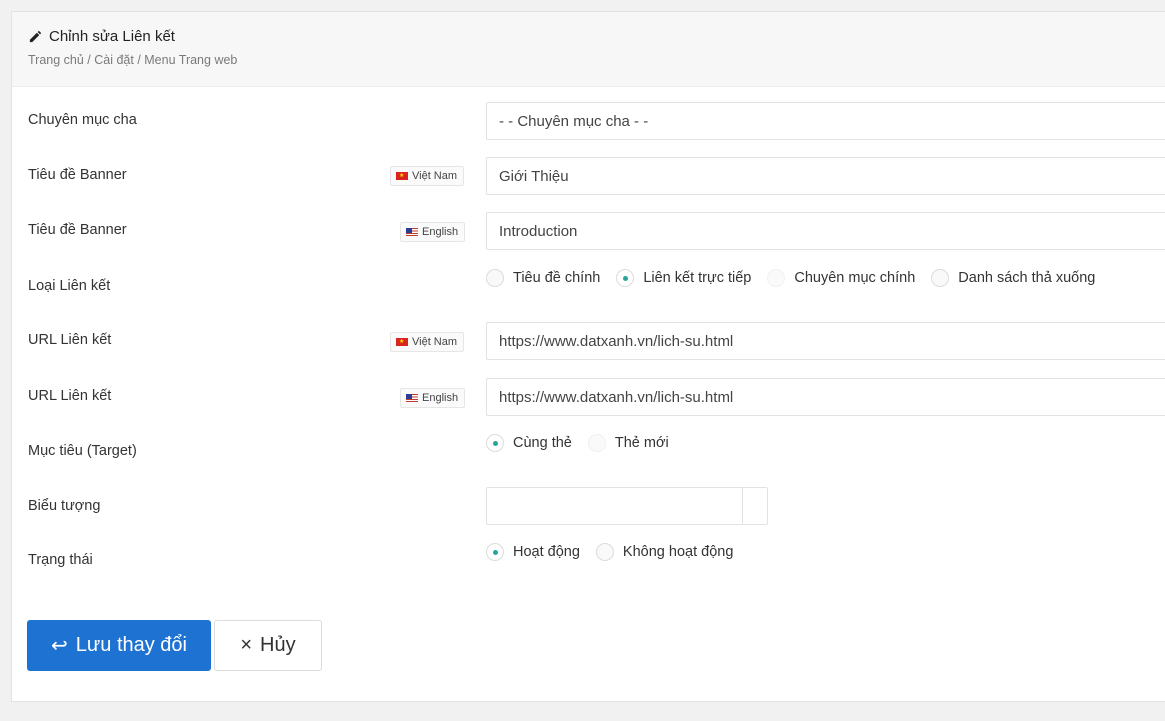 The width and height of the screenshot is (1165, 721). I want to click on radio-label: Liên kết trực tiếp, so click(697, 278).